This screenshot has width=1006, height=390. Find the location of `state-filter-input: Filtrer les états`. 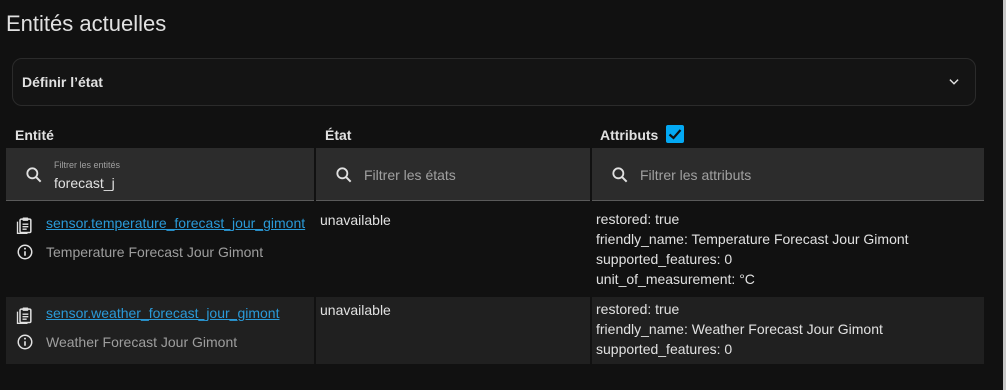

state-filter-input: Filtrer les états is located at coordinates (453, 174).